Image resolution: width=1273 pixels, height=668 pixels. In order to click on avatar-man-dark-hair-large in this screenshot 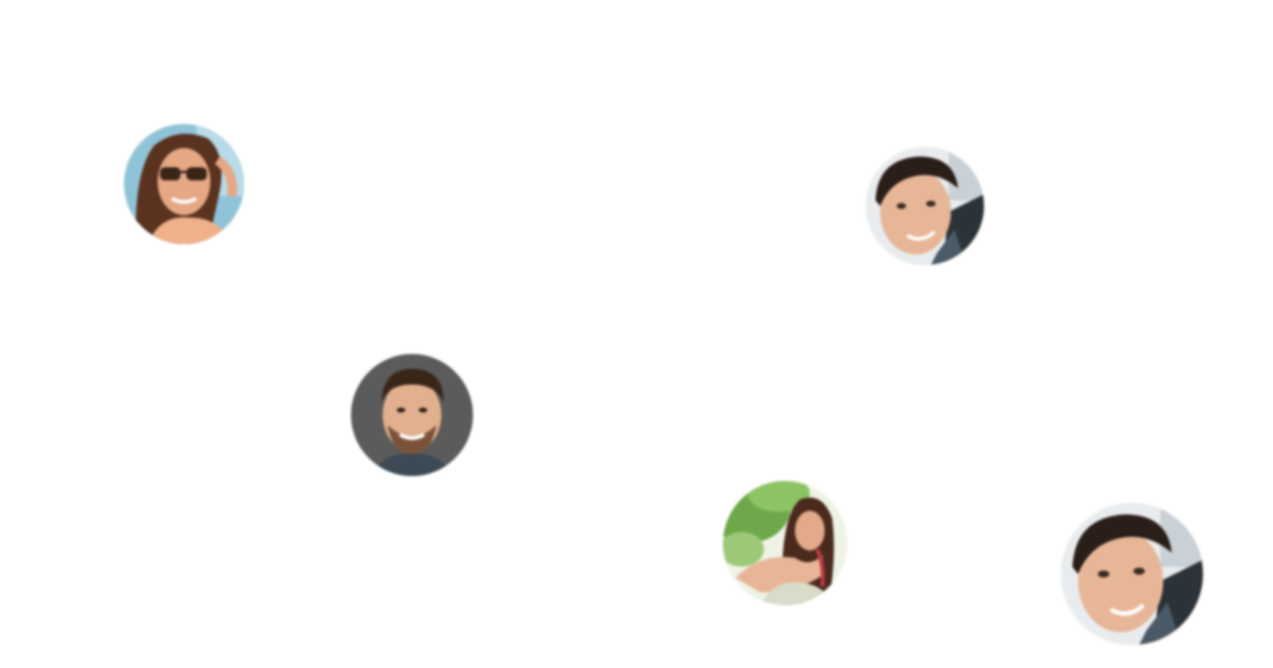, I will do `click(1132, 574)`.